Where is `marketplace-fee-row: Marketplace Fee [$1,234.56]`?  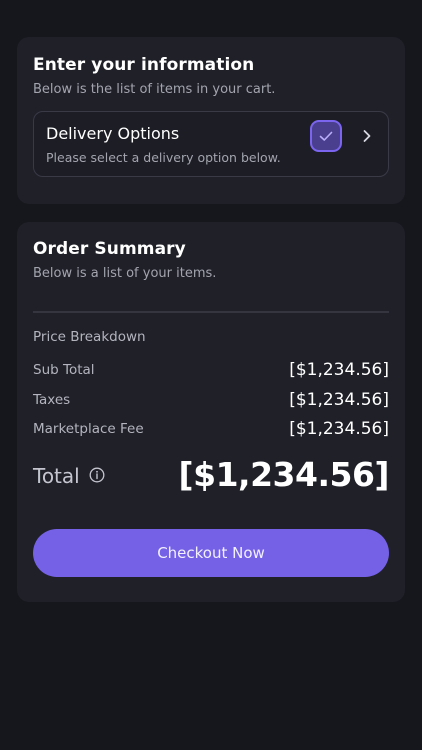
marketplace-fee-row: Marketplace Fee [$1,234.56] is located at coordinates (211, 430).